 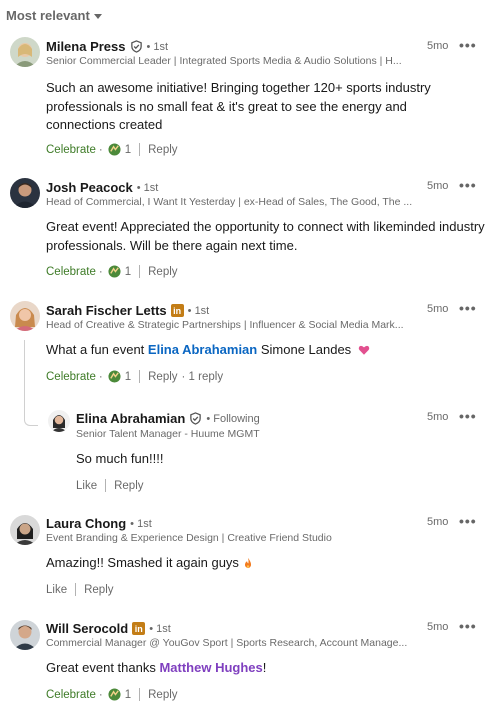 What do you see at coordinates (364, 350) in the screenshot?
I see `heart-emoji-icon` at bounding box center [364, 350].